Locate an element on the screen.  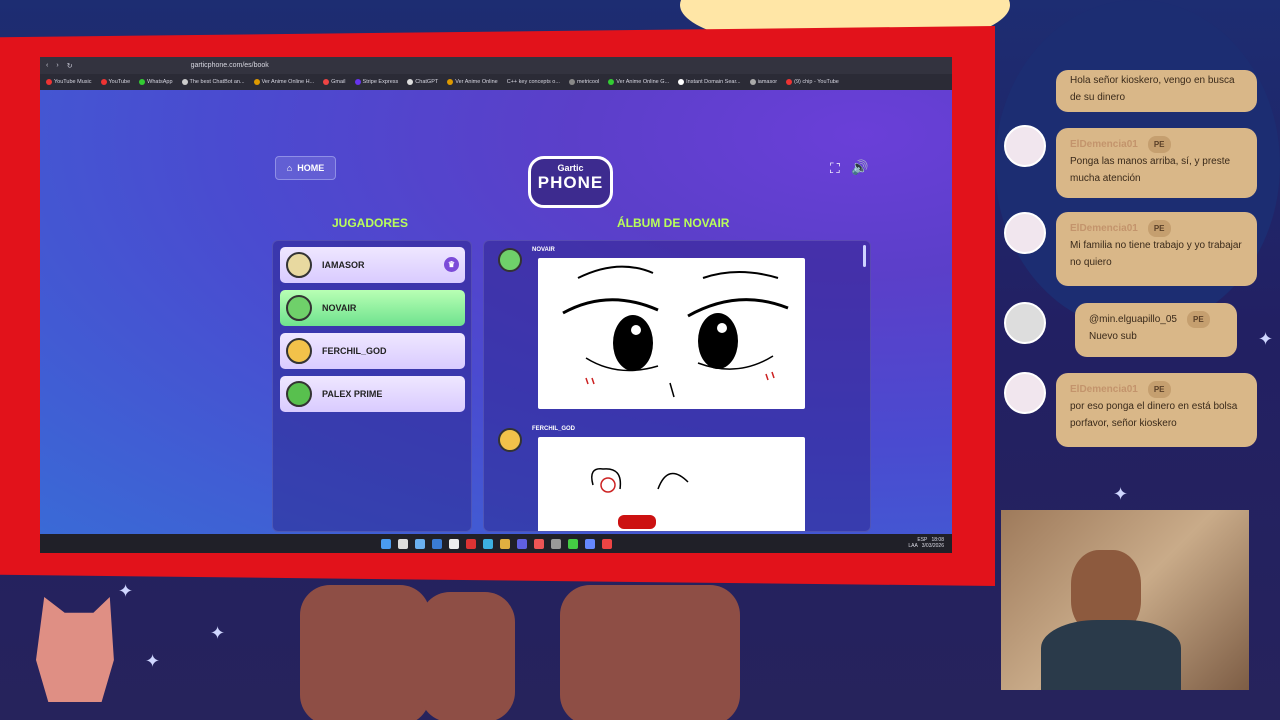
player-row: NOVAIR is located at coordinates (372, 308).